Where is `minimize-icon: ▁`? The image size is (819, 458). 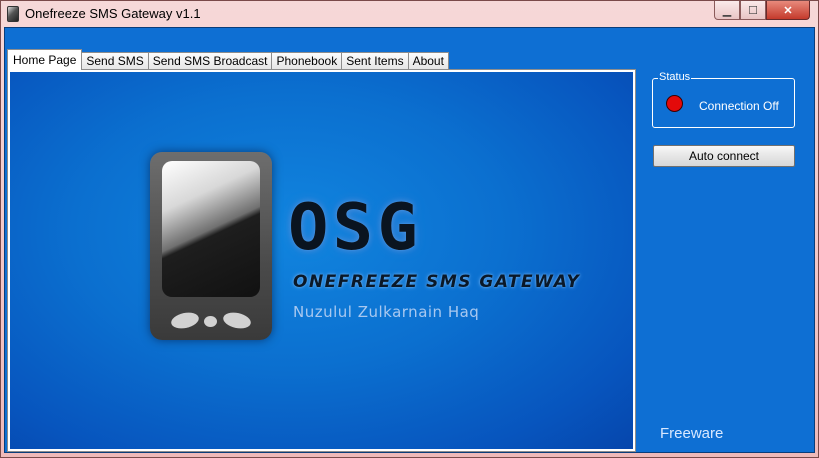
minimize-icon: ▁ is located at coordinates (727, 10).